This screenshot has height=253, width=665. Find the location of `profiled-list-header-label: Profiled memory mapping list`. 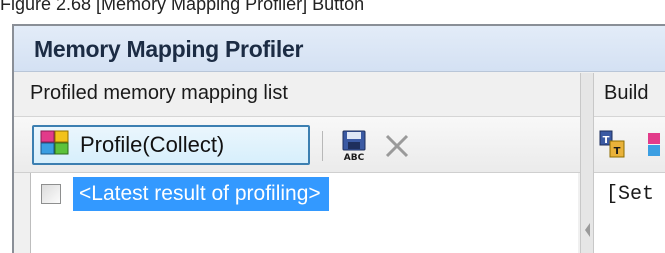

profiled-list-header-label: Profiled memory mapping list is located at coordinates (159, 93).